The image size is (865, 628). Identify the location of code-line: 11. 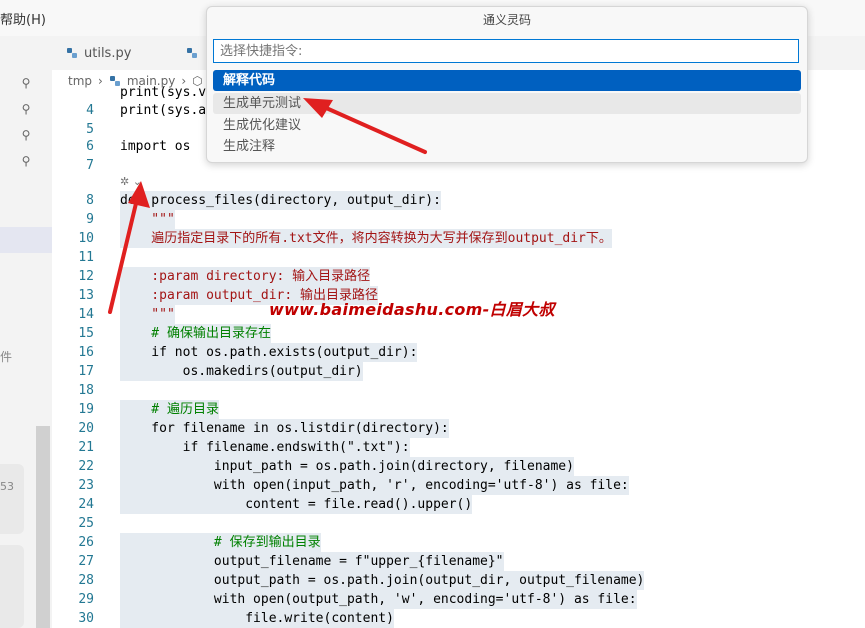
(86, 257).